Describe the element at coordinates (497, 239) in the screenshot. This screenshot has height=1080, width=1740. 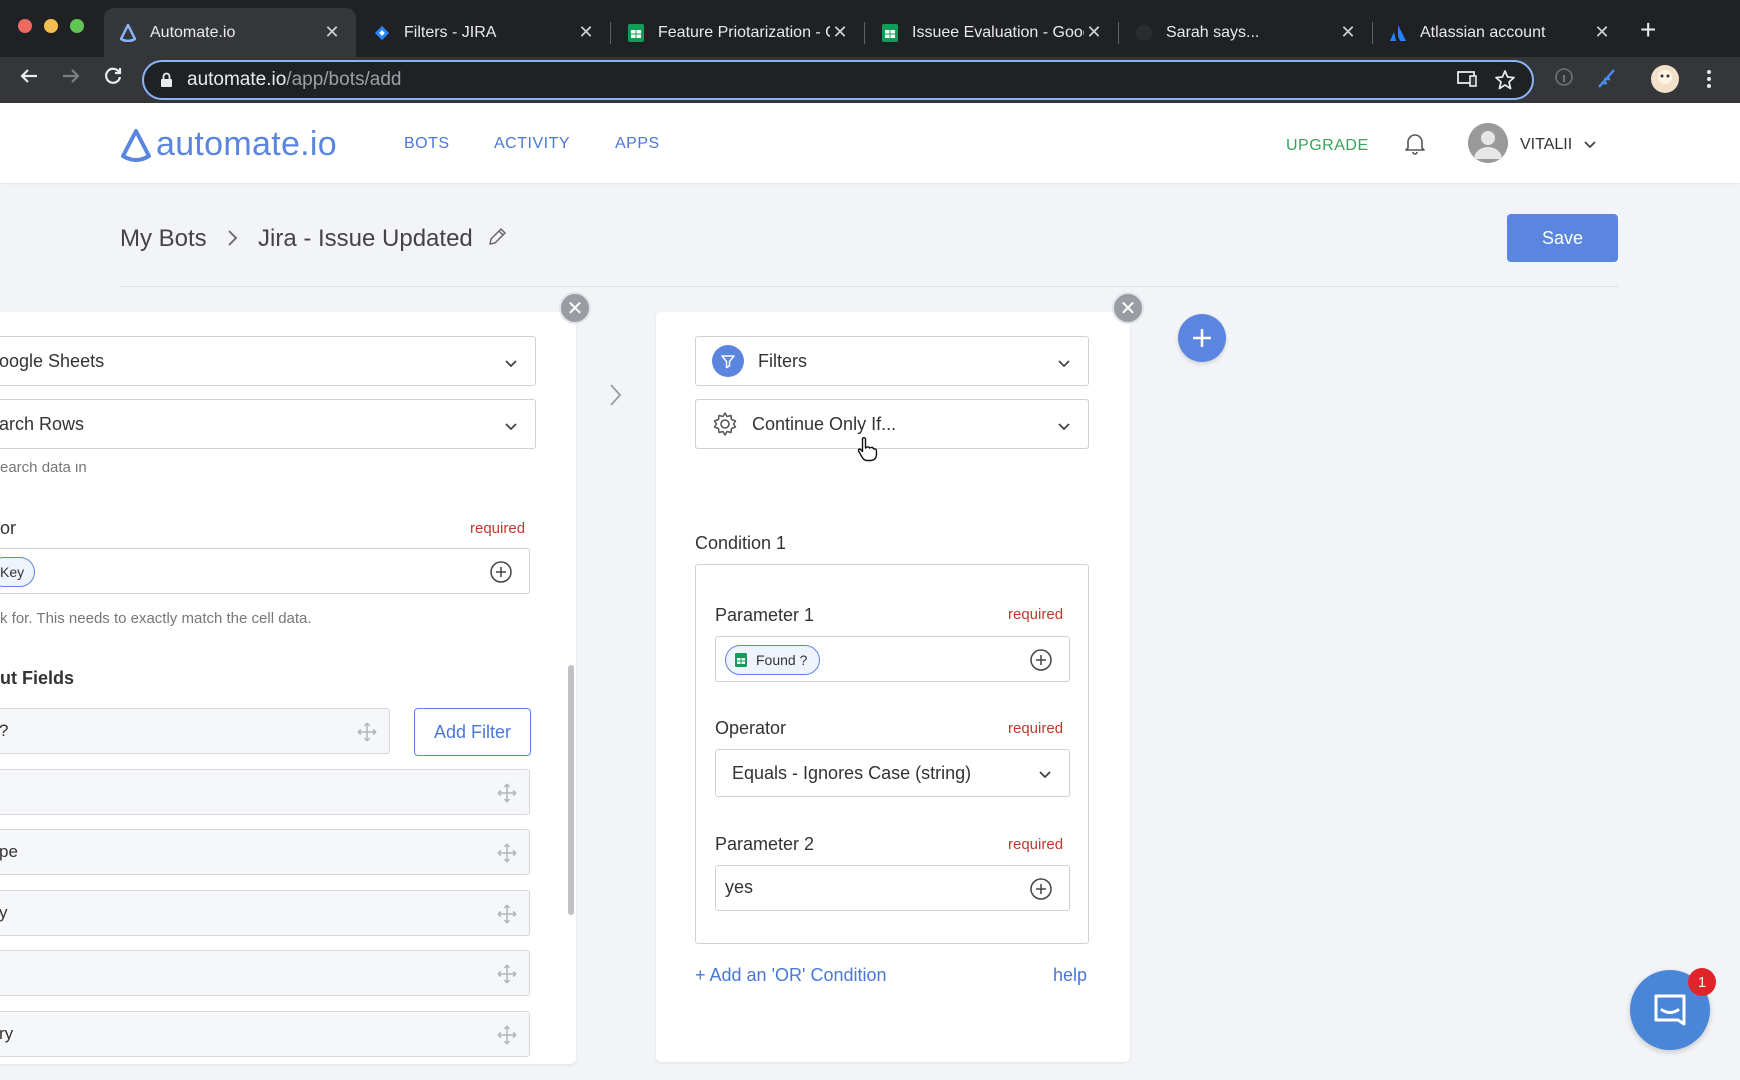
I see `edit-pencil-icon` at that location.